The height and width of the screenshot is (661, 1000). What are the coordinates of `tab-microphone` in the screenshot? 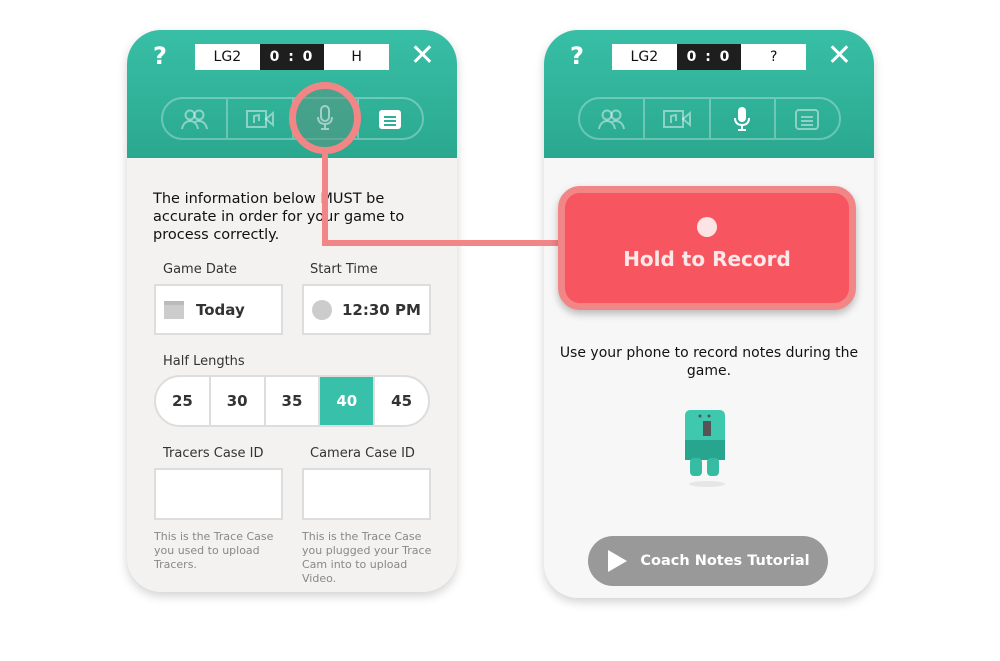 It's located at (743, 118).